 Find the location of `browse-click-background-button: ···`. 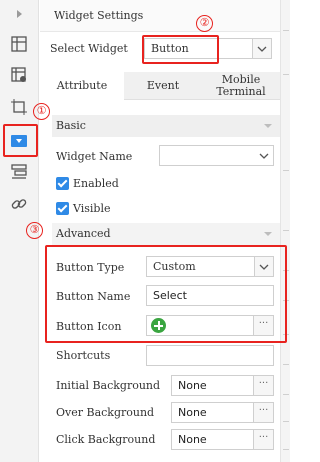

browse-click-background-button: ··· is located at coordinates (263, 439).